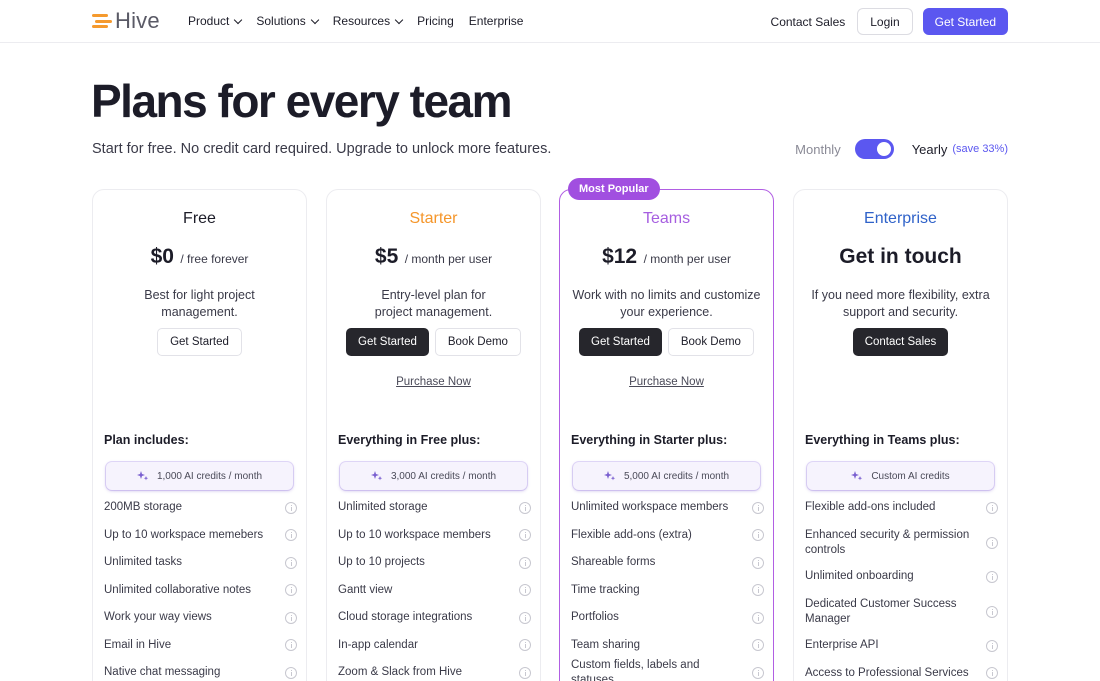  What do you see at coordinates (808, 22) in the screenshot?
I see `contact-sales-link: Contact Sales` at bounding box center [808, 22].